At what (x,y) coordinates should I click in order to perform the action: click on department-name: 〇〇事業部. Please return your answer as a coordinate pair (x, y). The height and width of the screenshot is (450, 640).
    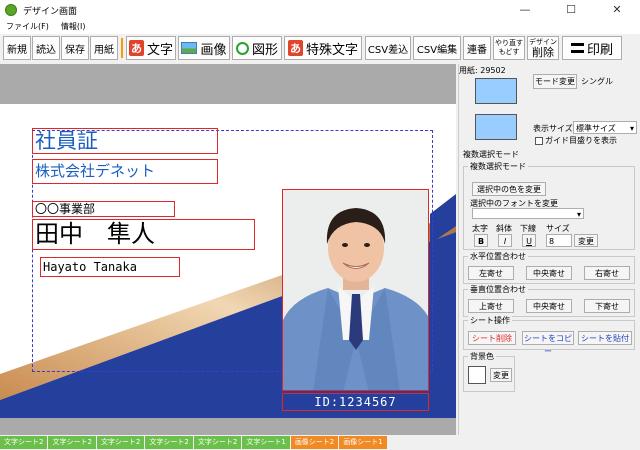
    Looking at the image, I should click on (103, 209).